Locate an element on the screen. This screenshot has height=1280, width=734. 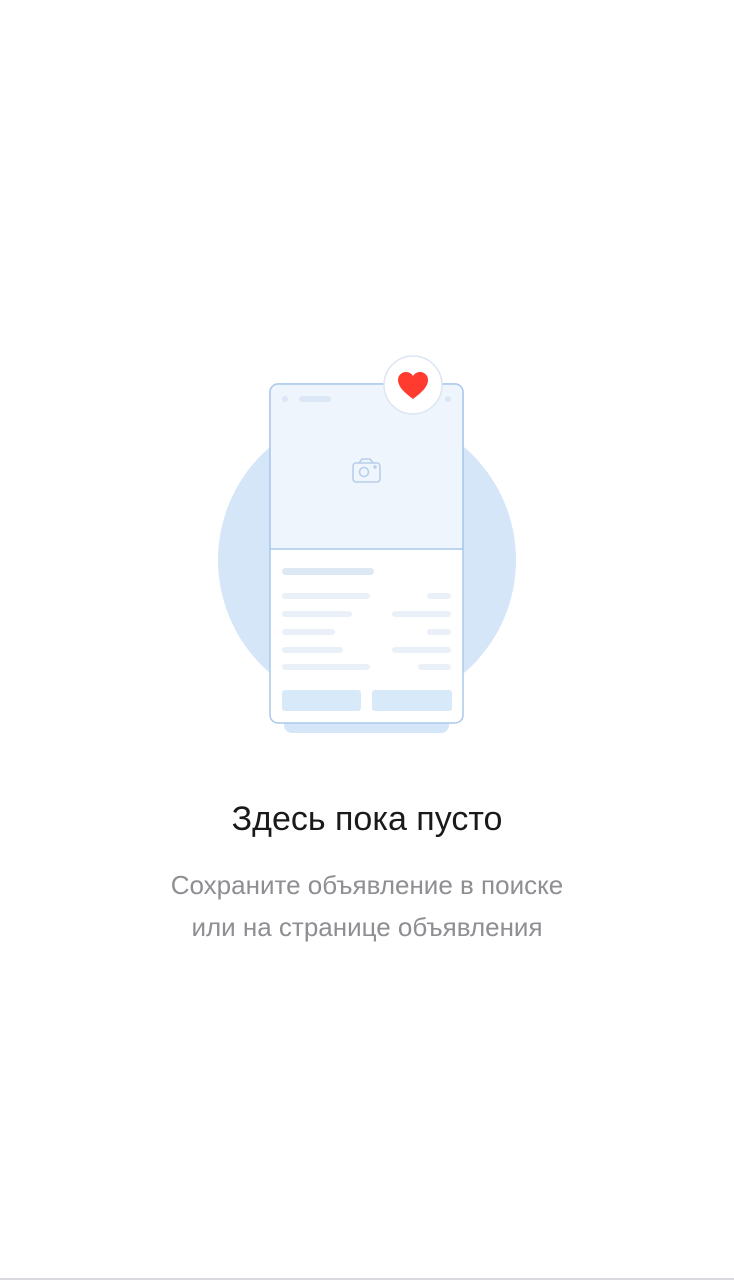
ad-card-photo-area is located at coordinates (366, 466).